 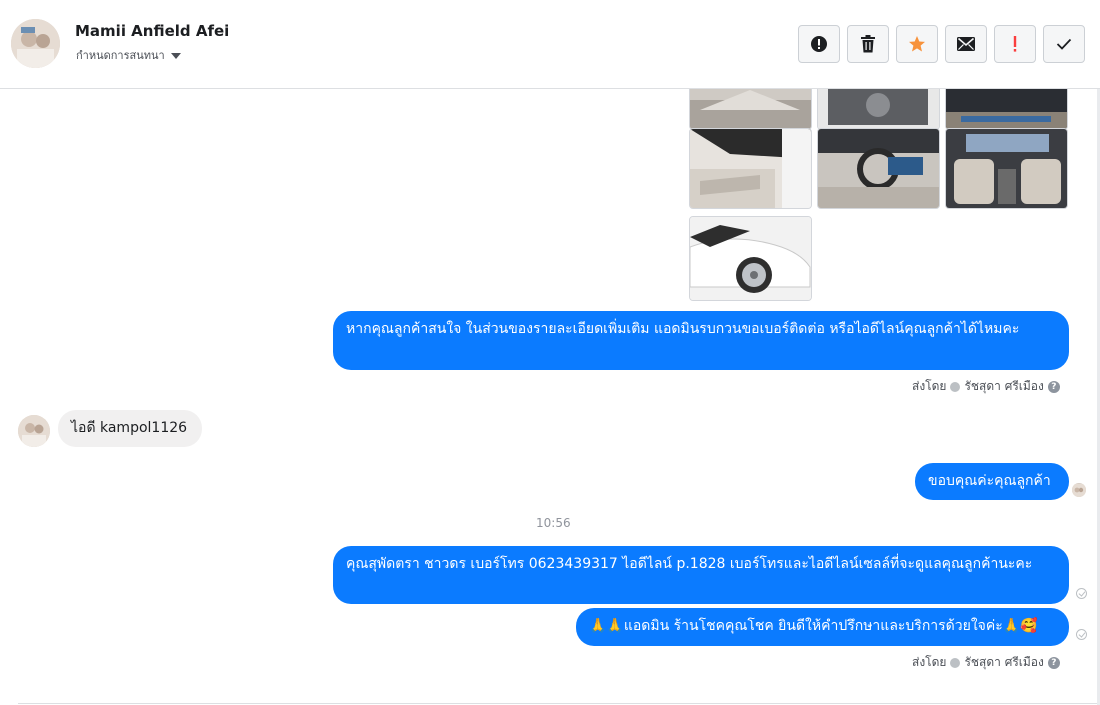 I want to click on exclamation-icon, so click(x=1015, y=44).